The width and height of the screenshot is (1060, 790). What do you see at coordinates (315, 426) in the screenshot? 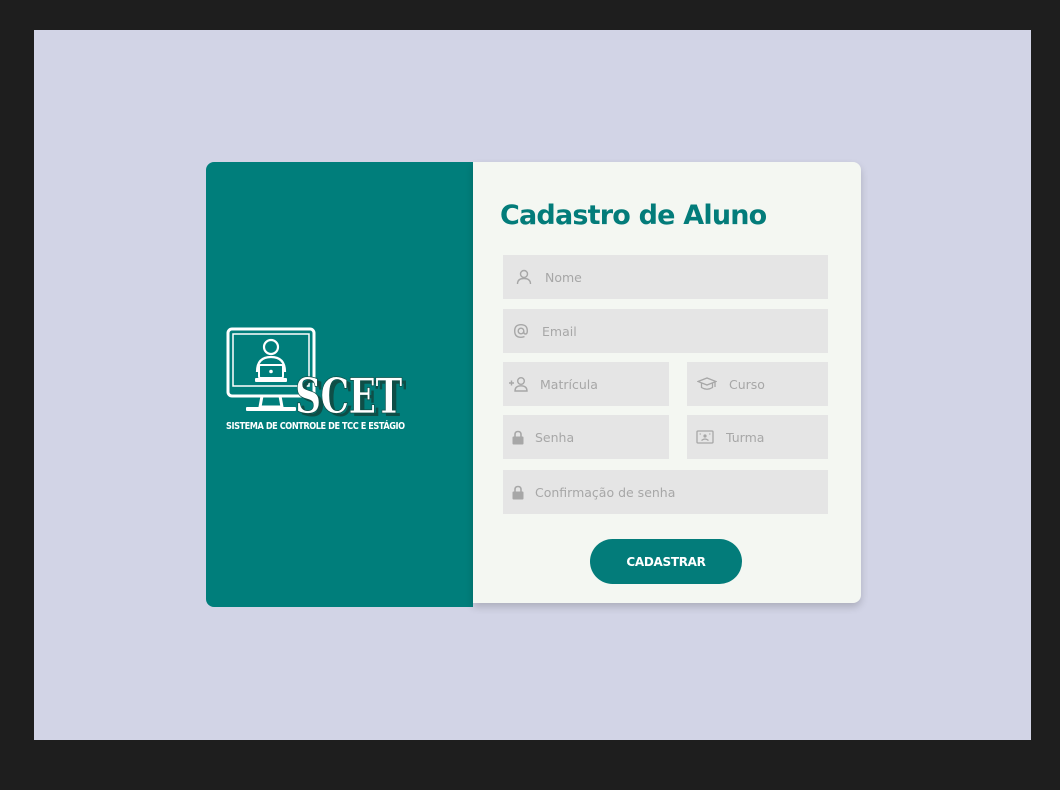
I see `logo-tagline: SISTEMA DE CONTROLE DE TCC E ESTÁGIO` at bounding box center [315, 426].